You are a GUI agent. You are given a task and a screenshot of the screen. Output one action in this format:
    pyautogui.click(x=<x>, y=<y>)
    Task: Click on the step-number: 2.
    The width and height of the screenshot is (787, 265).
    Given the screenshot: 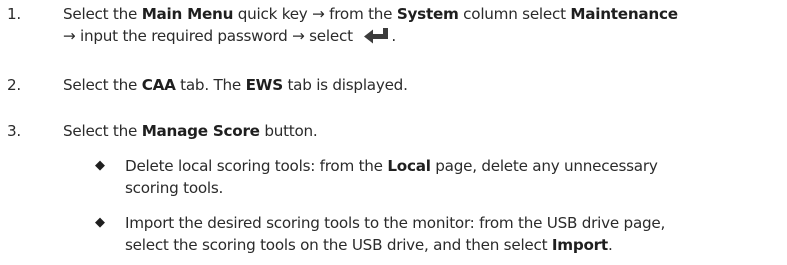 What is the action you would take?
    pyautogui.click(x=14, y=85)
    